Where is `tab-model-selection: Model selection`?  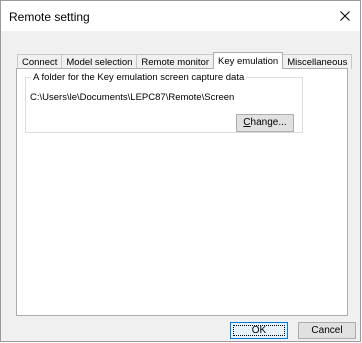 tab-model-selection: Model selection is located at coordinates (99, 61).